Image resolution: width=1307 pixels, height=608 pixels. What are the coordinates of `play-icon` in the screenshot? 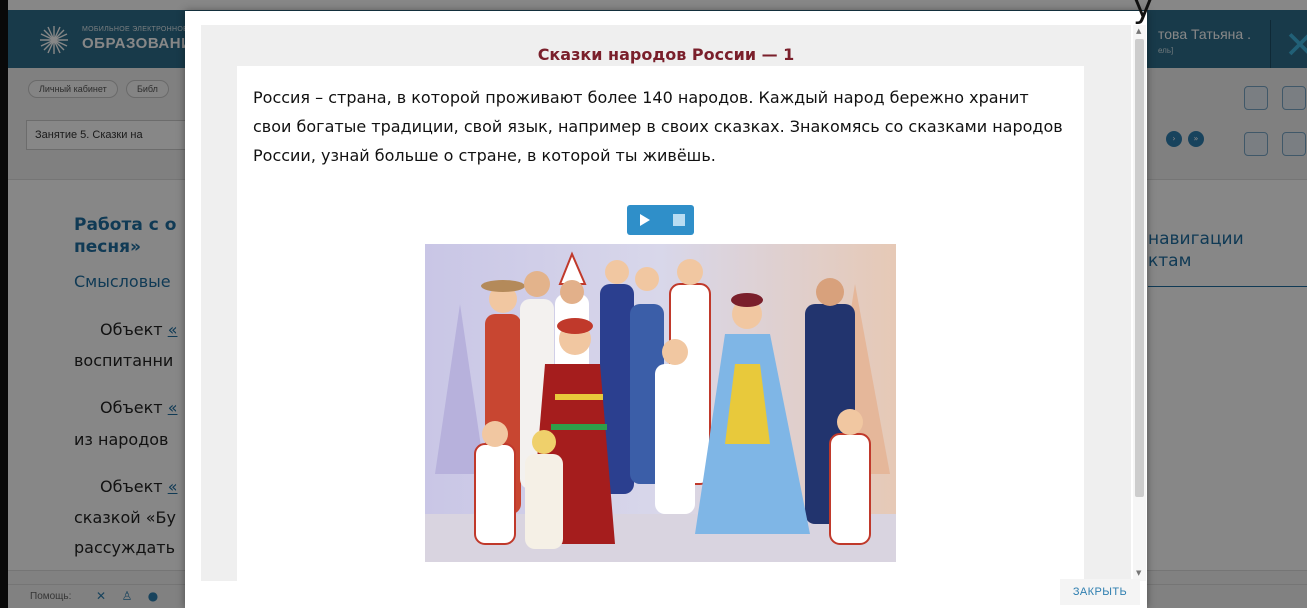 It's located at (644, 220).